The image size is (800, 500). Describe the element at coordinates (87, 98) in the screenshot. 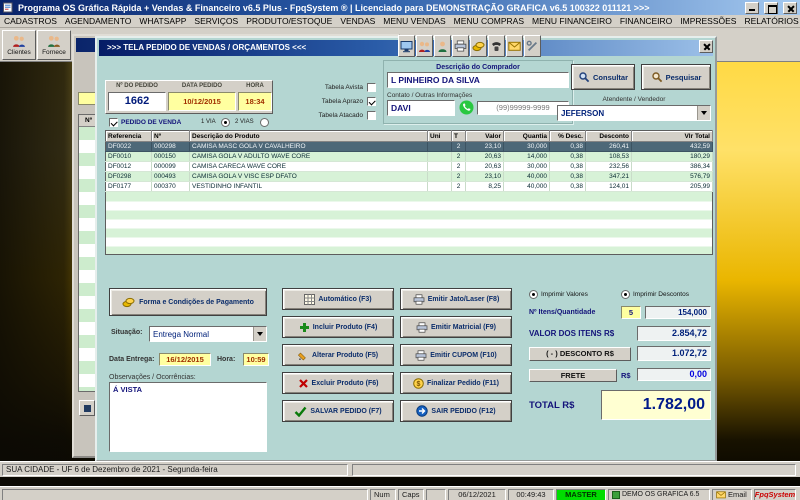

I see `pesquisa-filter-field` at that location.